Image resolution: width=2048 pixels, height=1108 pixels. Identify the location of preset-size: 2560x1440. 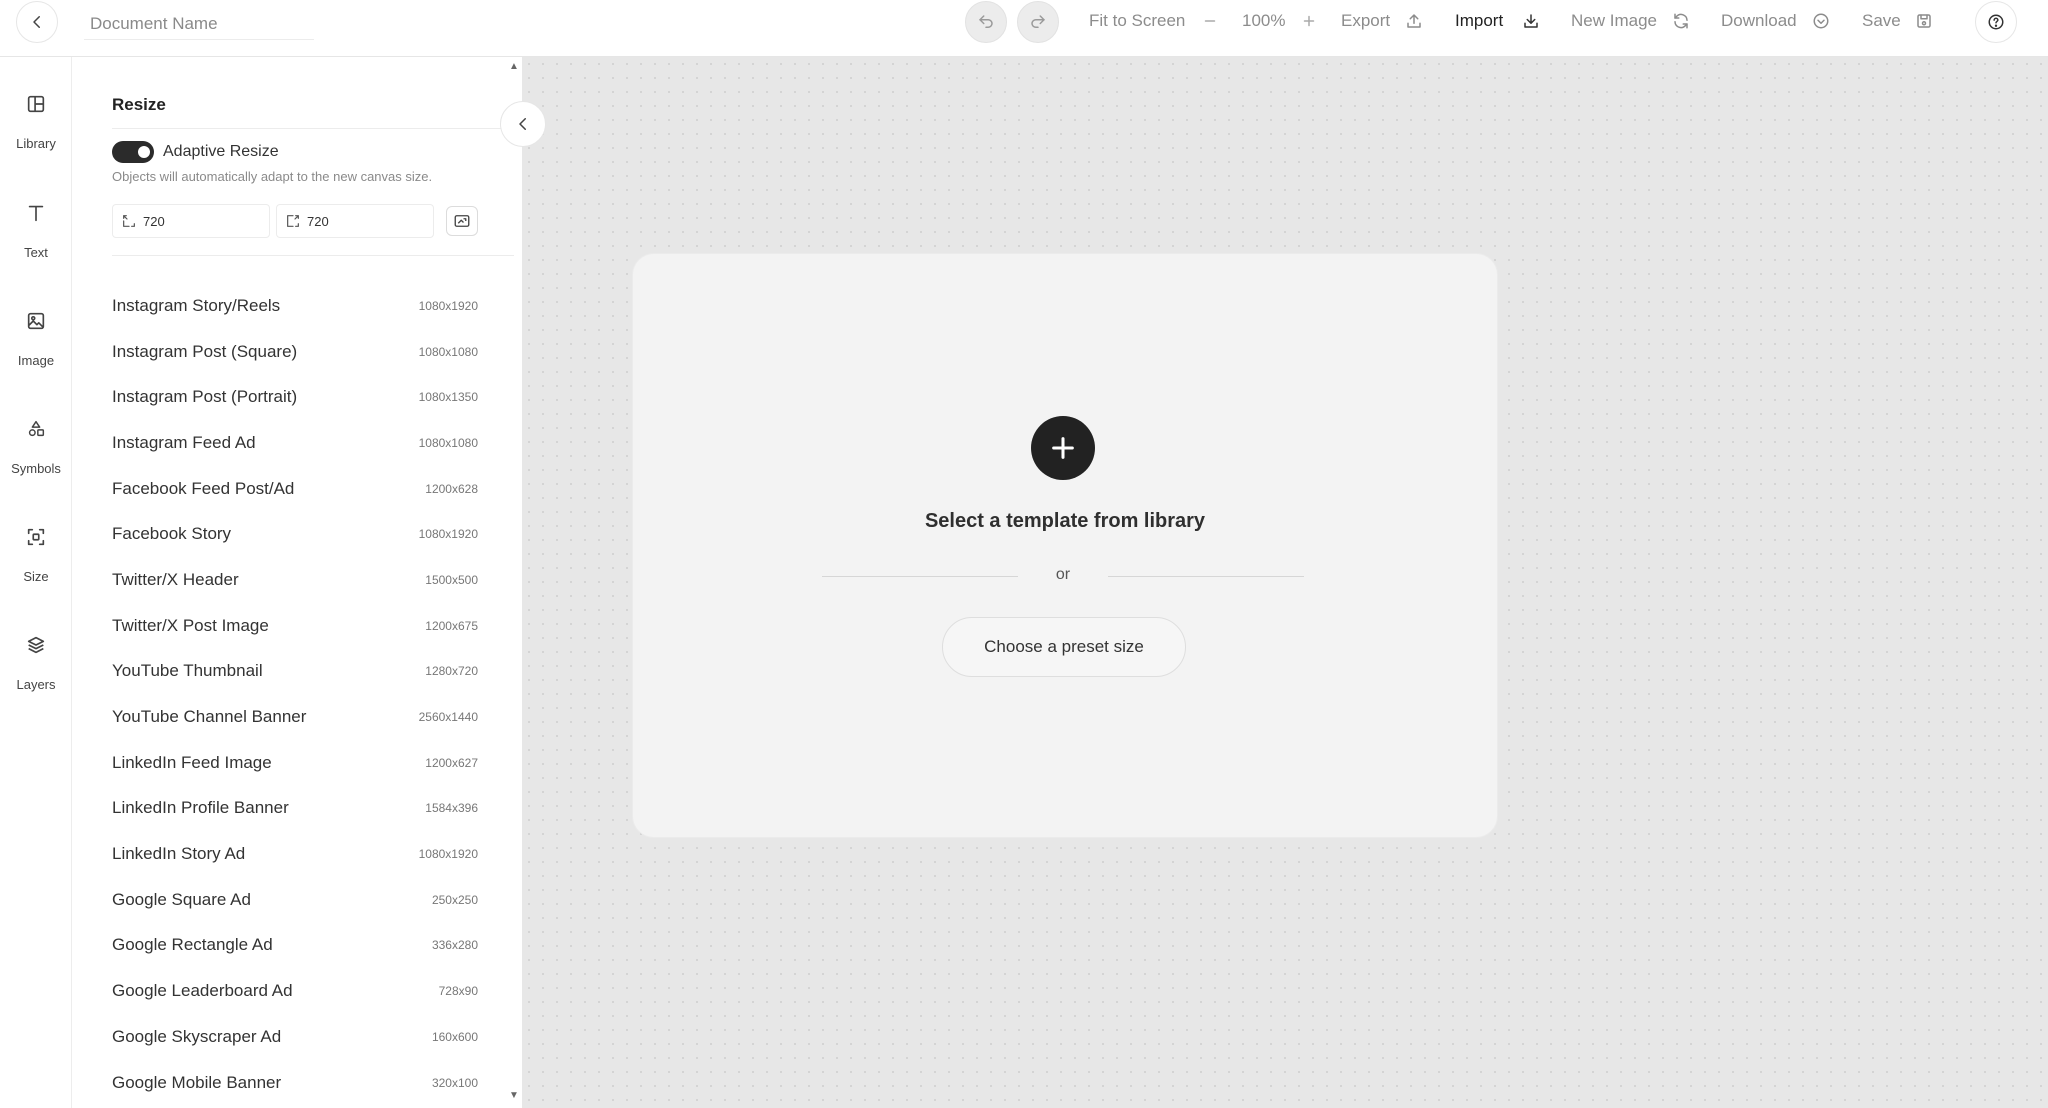
(448, 717).